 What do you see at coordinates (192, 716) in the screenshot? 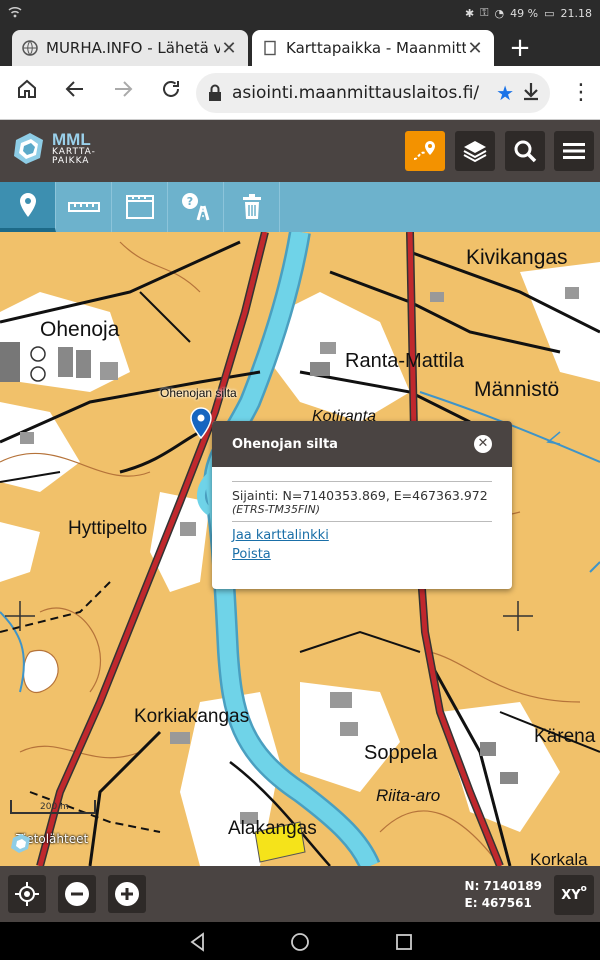
I see `map-place-label: Korkiakangas` at bounding box center [192, 716].